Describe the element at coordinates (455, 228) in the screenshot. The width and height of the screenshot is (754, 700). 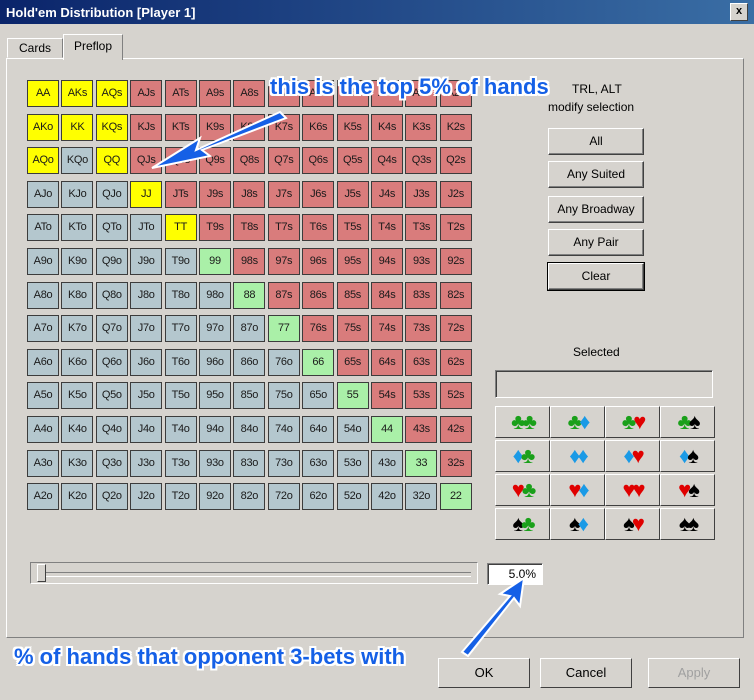
I see `hand-cell-T2s: T2s` at that location.